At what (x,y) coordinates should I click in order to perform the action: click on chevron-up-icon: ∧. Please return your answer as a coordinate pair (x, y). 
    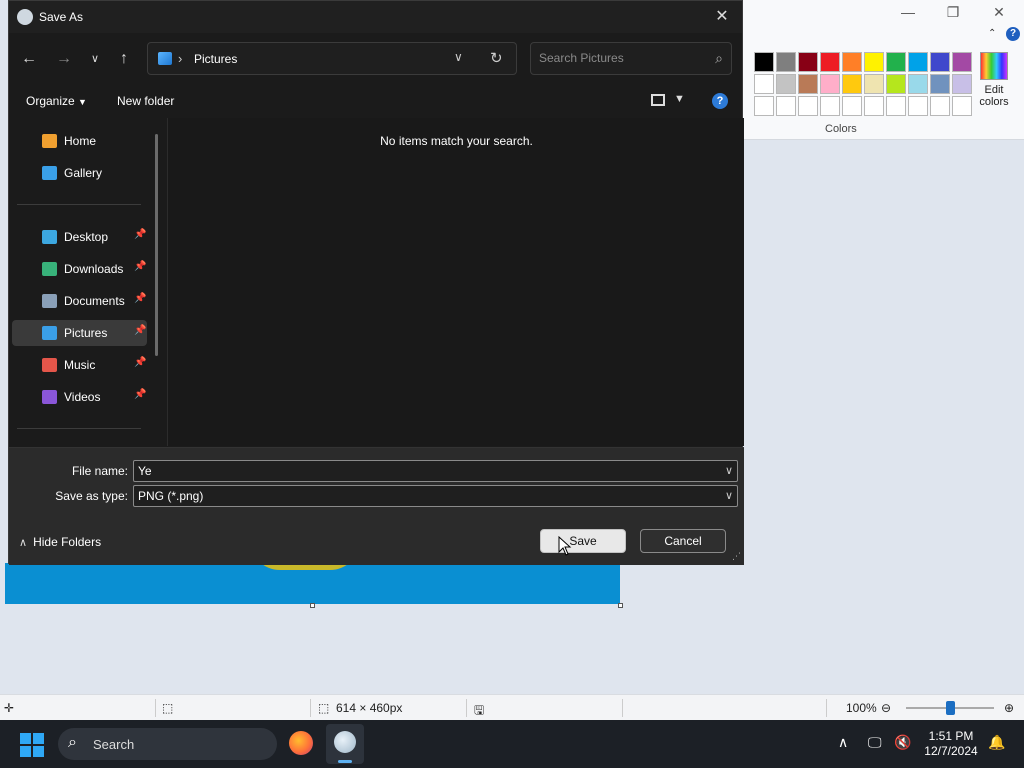
    Looking at the image, I should click on (23, 543).